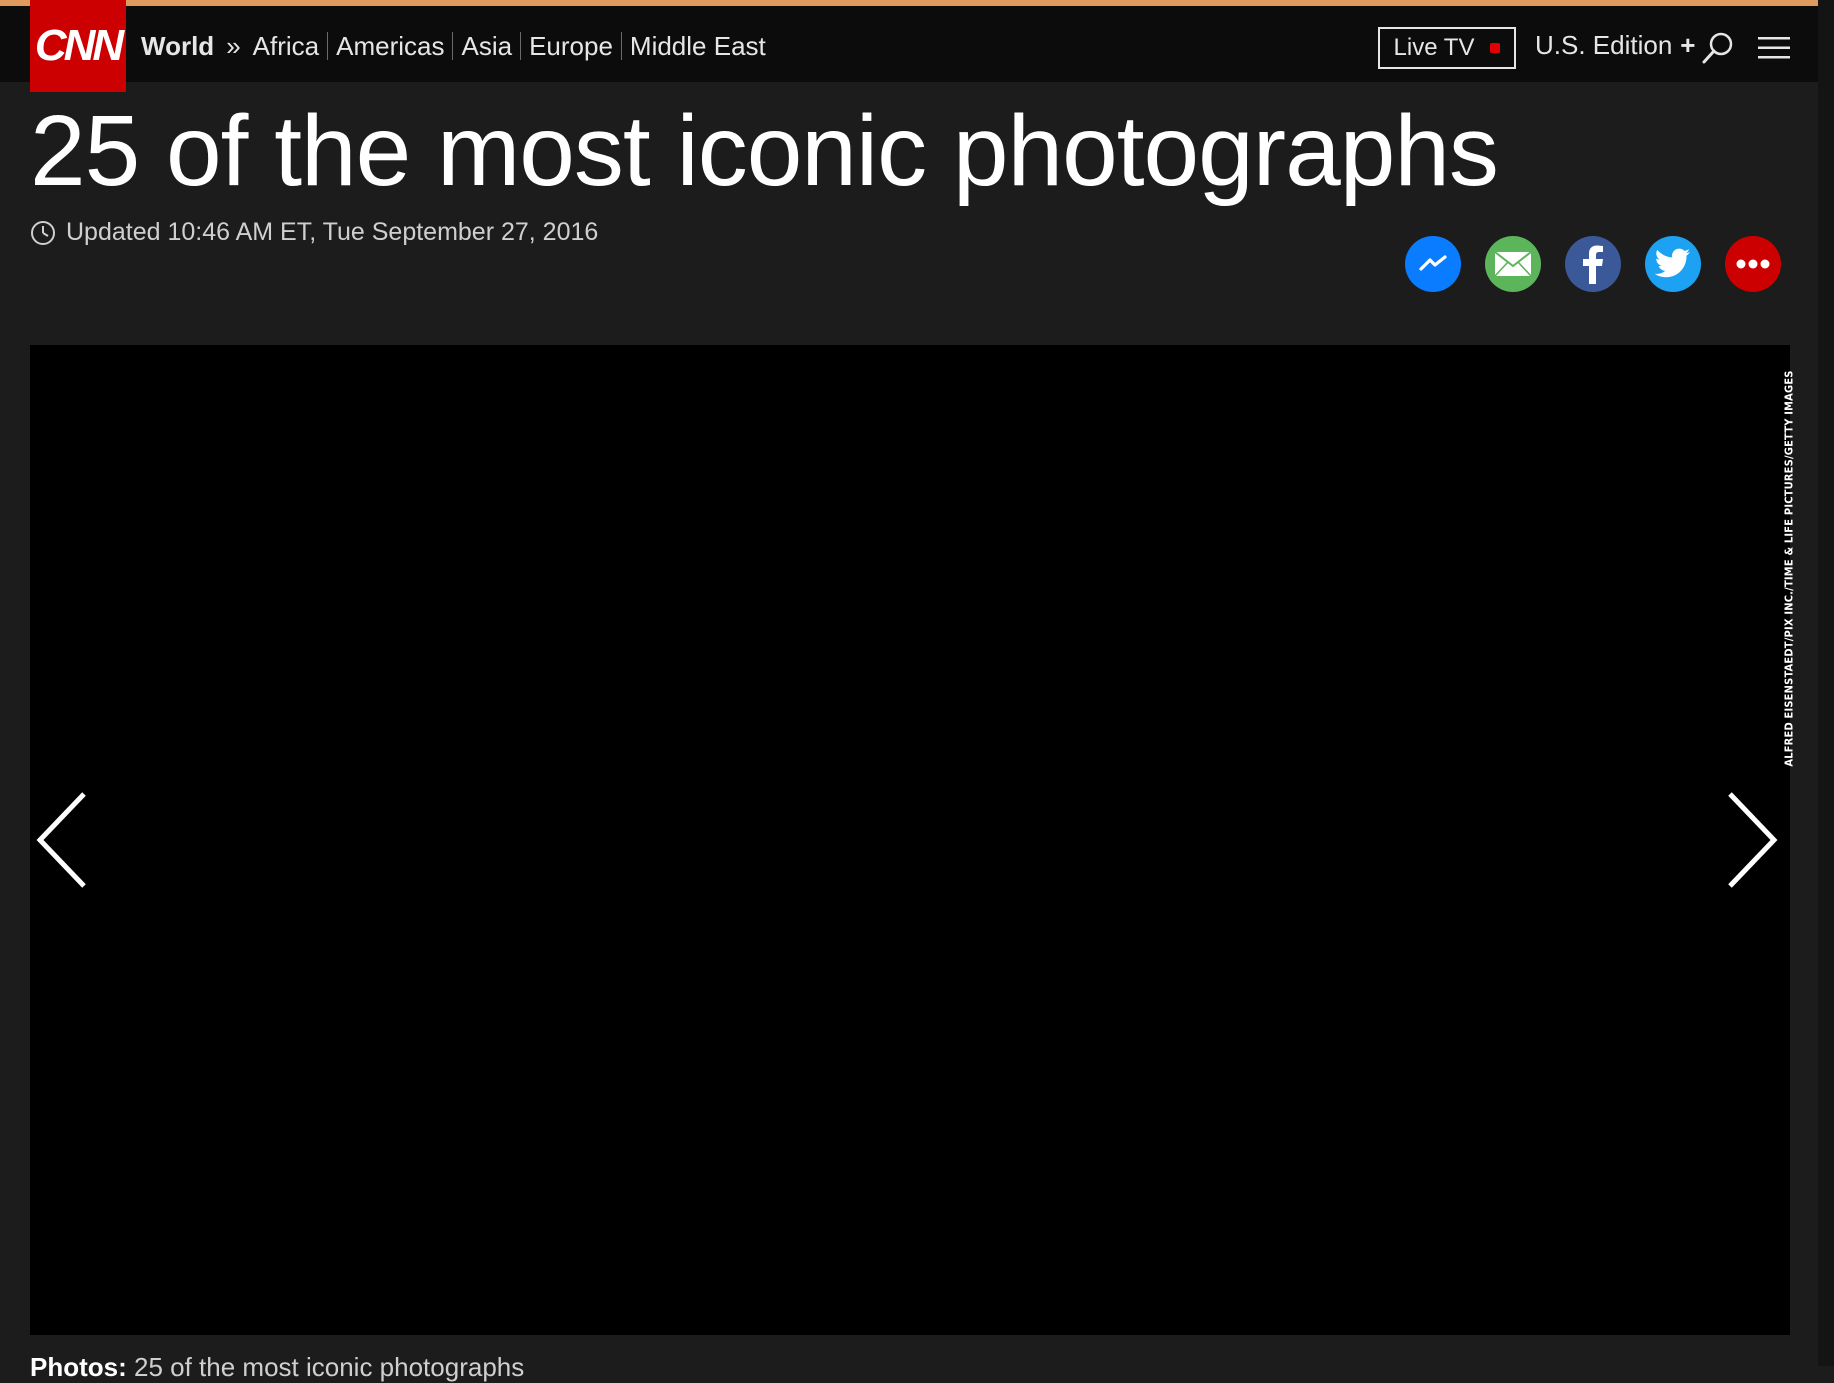  Describe the element at coordinates (571, 46) in the screenshot. I see `breadcrumb-europe-link: Europe` at that location.